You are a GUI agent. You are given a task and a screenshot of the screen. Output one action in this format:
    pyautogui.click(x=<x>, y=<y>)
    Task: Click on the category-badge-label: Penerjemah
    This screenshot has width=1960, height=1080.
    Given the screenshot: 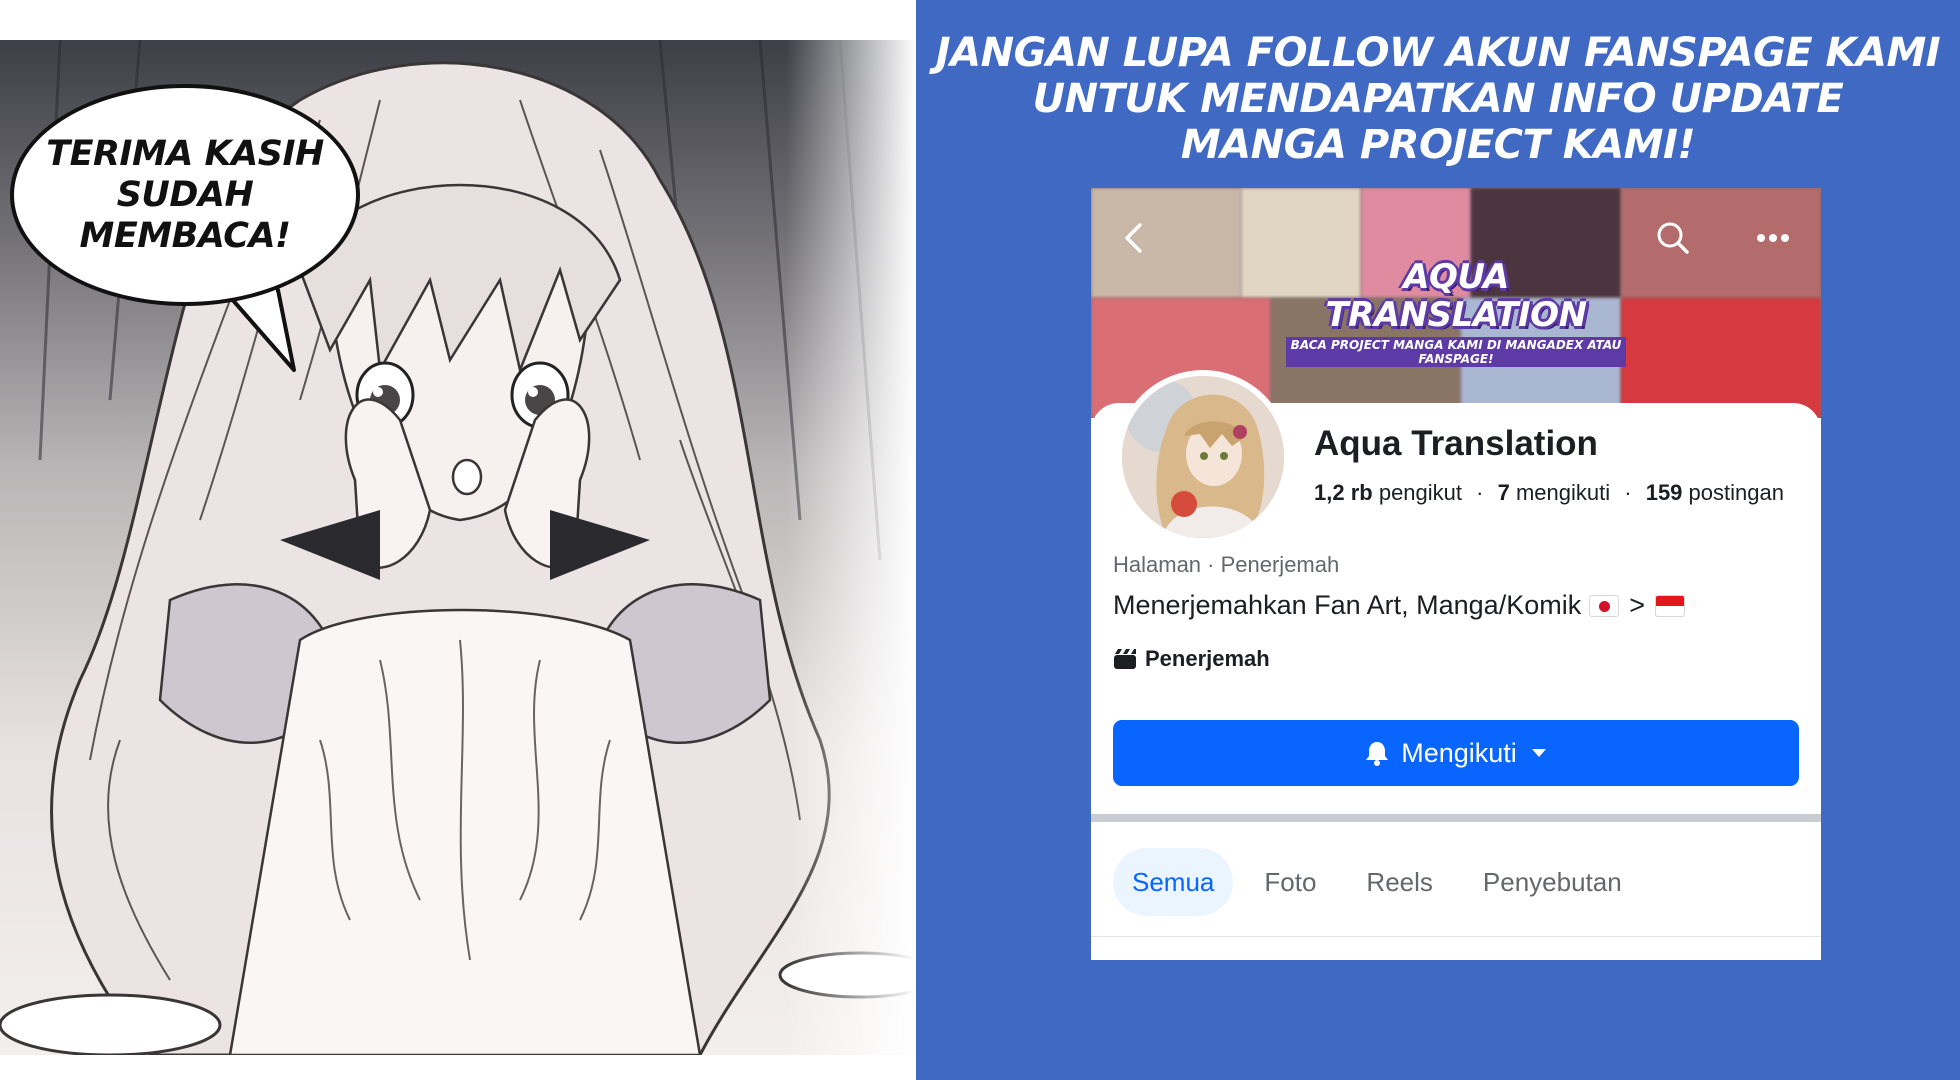 What is the action you would take?
    pyautogui.click(x=1207, y=658)
    